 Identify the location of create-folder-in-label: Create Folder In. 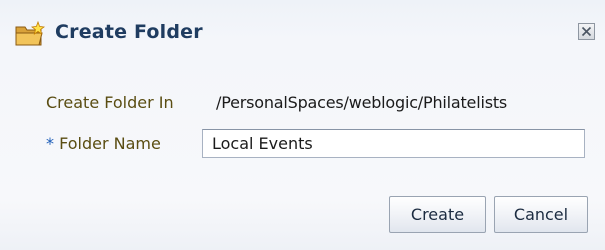
(110, 102).